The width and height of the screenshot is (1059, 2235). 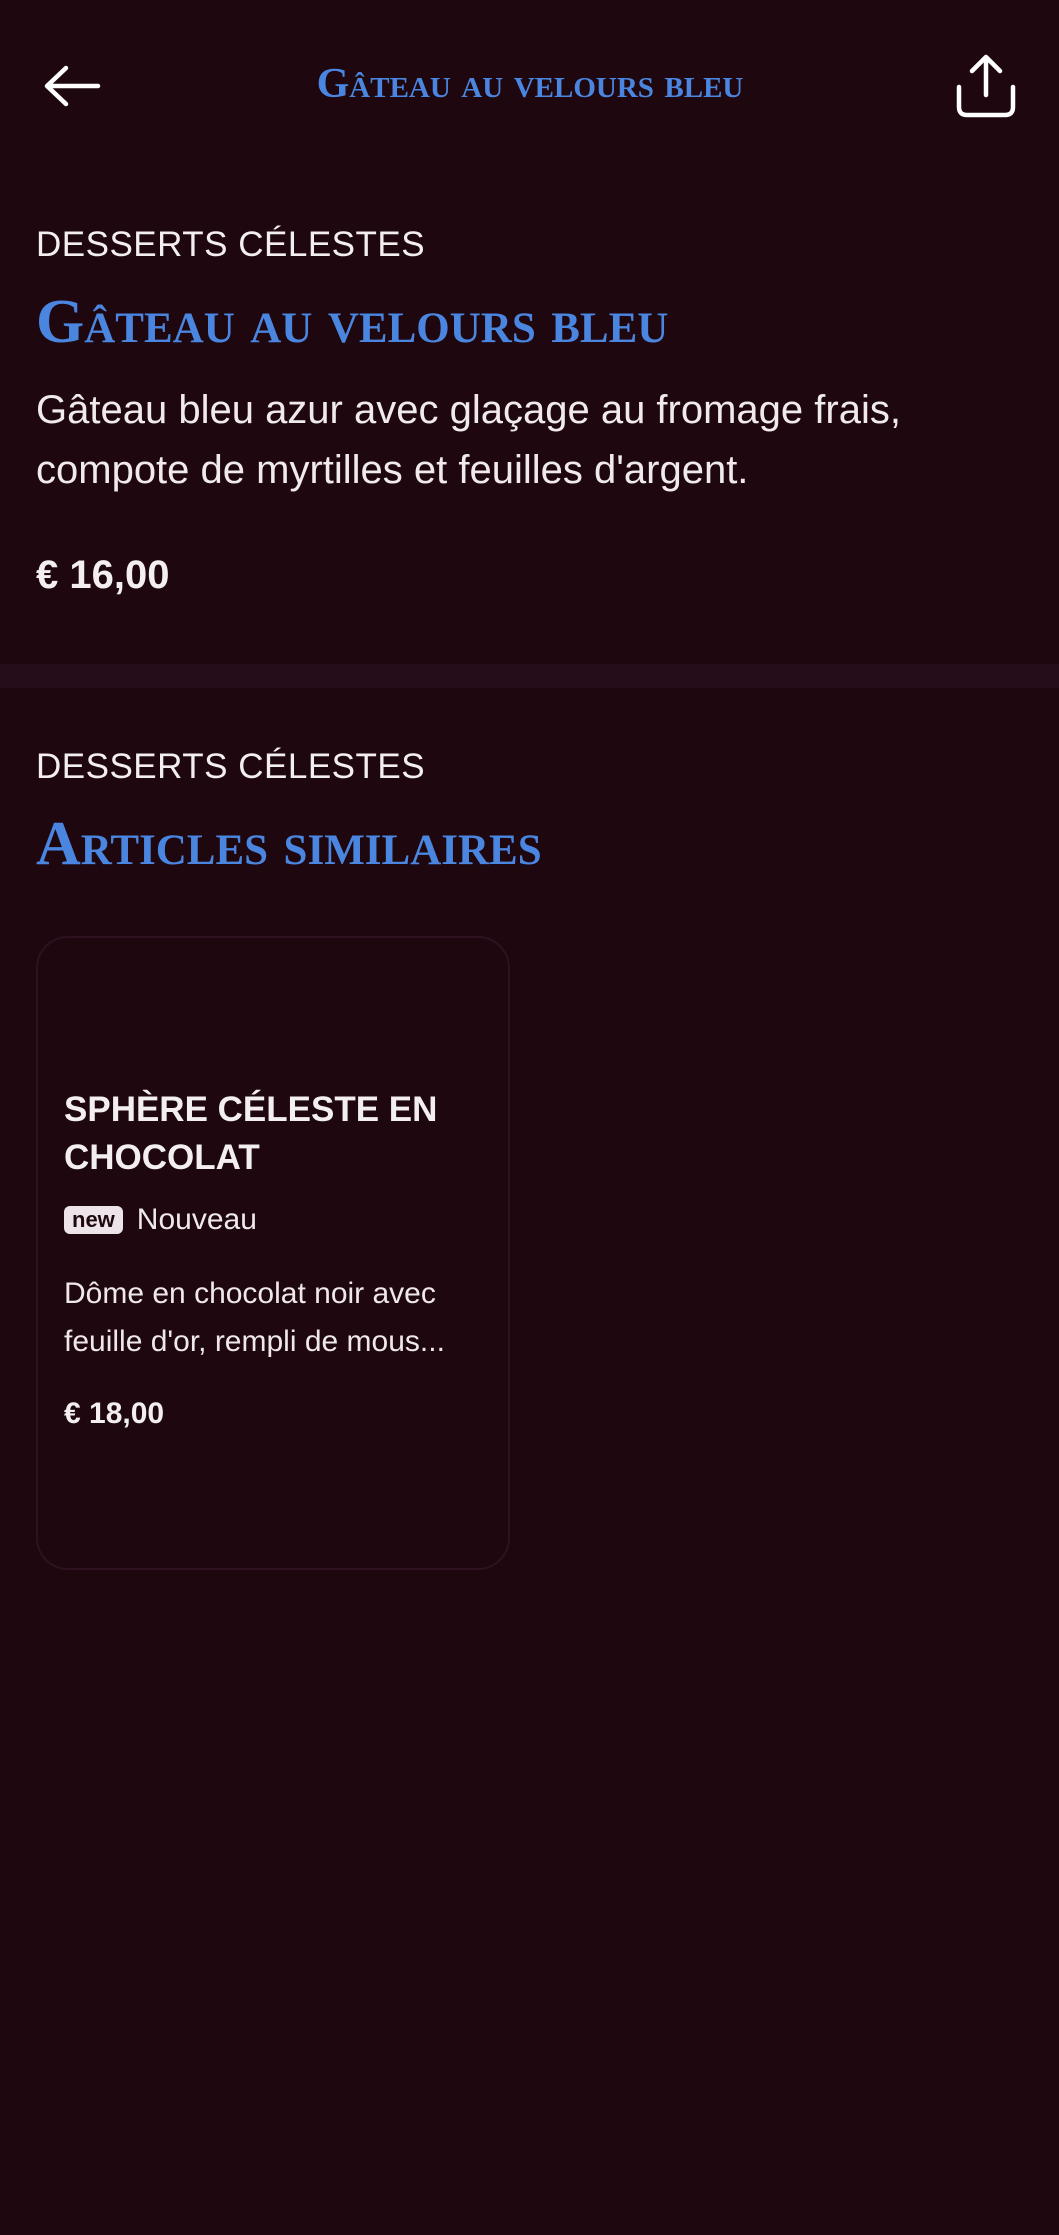 What do you see at coordinates (352, 322) in the screenshot?
I see `product-name: Gâteau au velours bleu` at bounding box center [352, 322].